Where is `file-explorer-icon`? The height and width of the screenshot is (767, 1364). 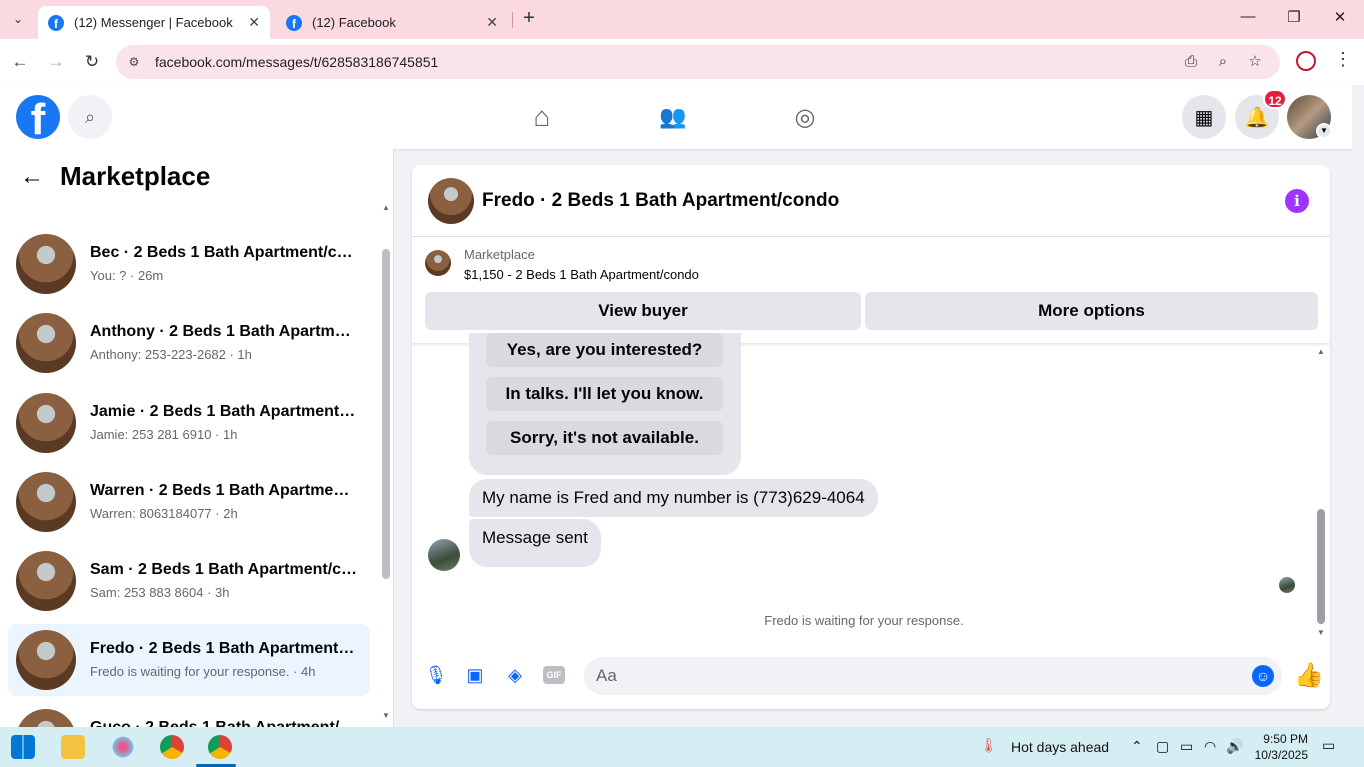 file-explorer-icon is located at coordinates (73, 747).